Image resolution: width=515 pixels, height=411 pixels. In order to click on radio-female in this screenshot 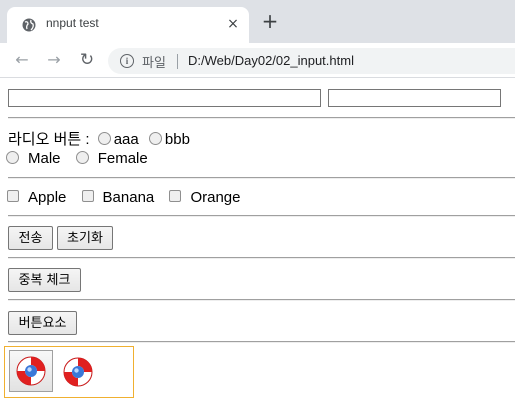, I will do `click(82, 157)`.